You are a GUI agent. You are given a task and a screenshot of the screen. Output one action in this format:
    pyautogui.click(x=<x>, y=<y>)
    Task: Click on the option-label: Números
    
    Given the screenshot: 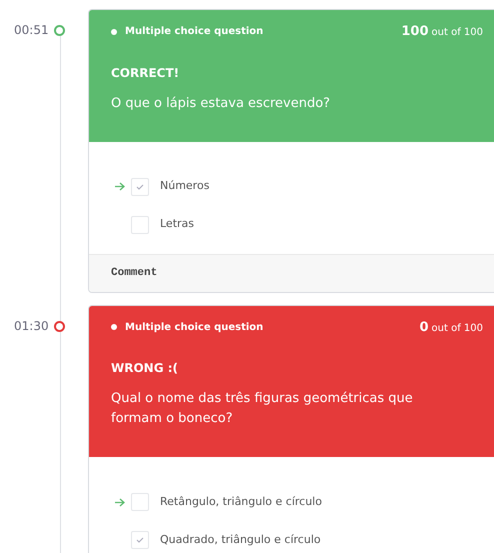 What is the action you would take?
    pyautogui.click(x=185, y=186)
    